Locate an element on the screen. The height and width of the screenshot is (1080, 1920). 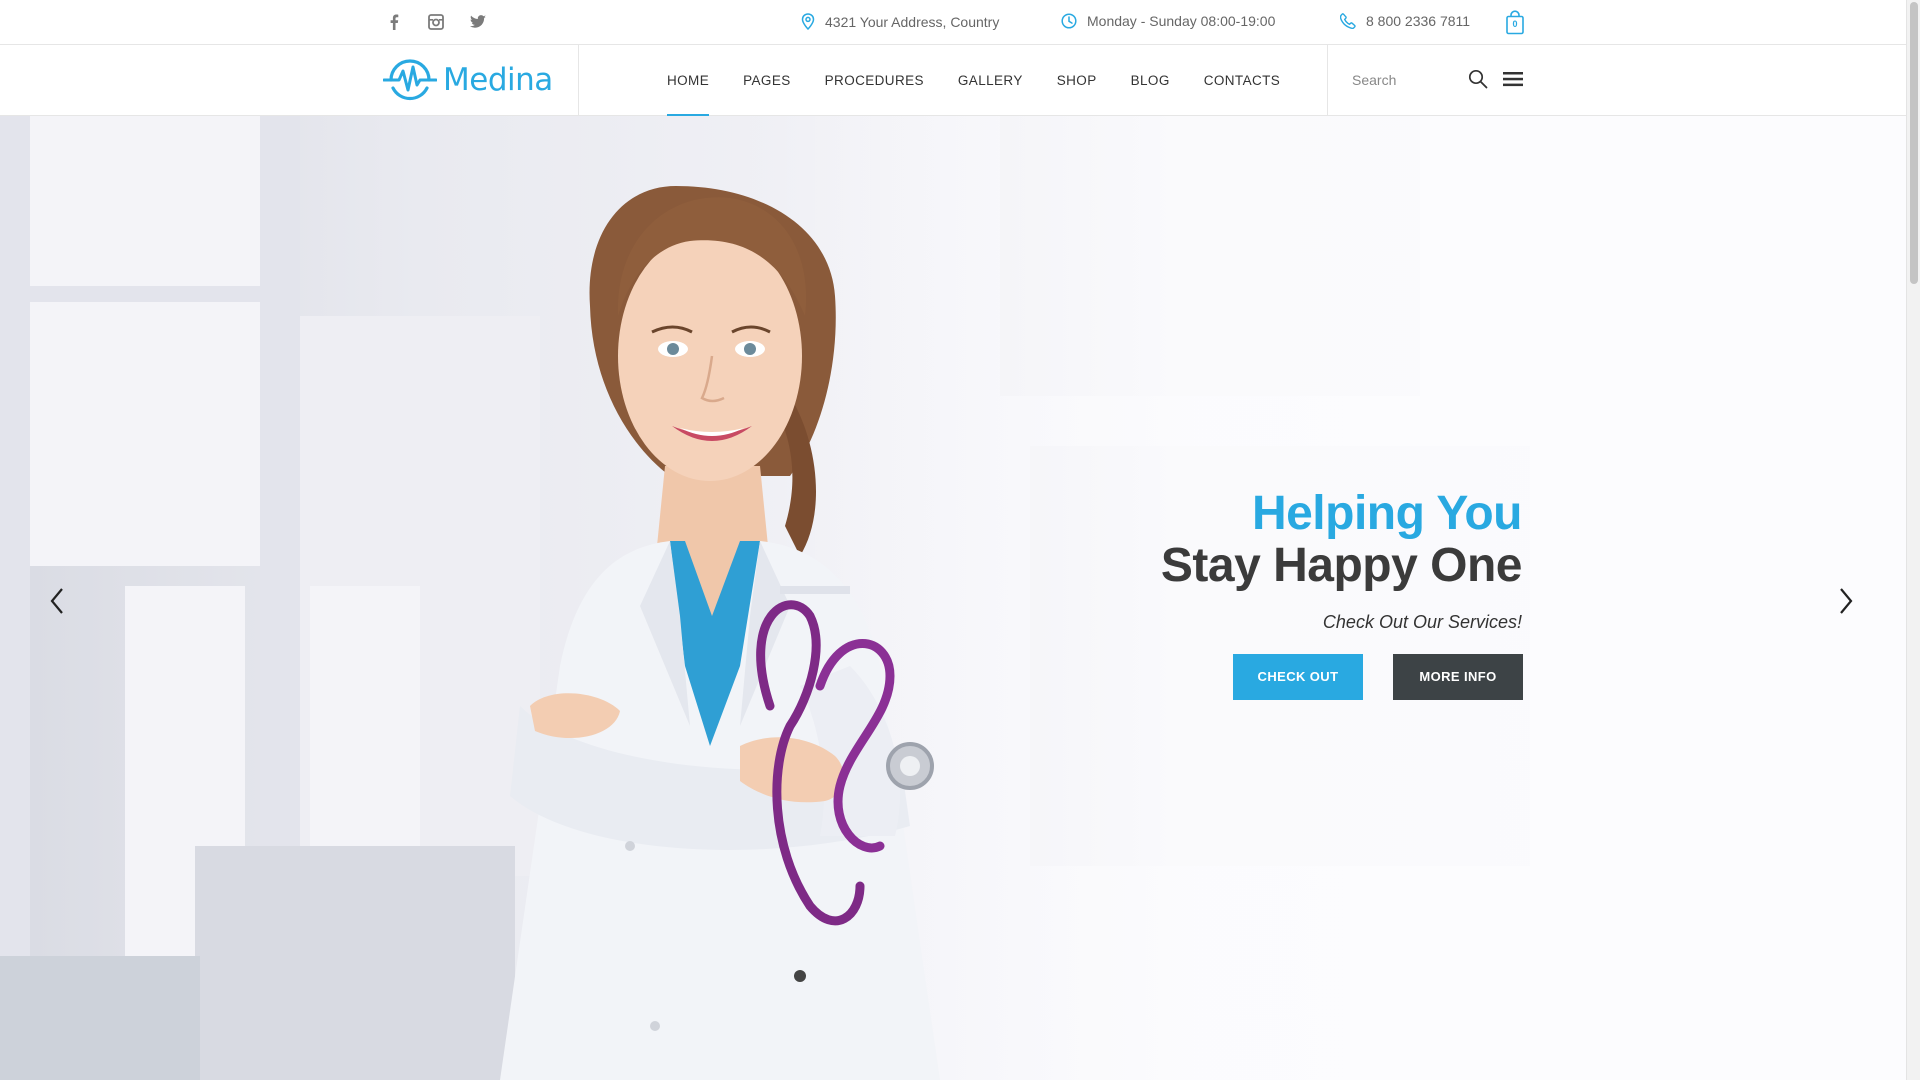
address-info: 4321 Your Address, Country is located at coordinates (900, 21).